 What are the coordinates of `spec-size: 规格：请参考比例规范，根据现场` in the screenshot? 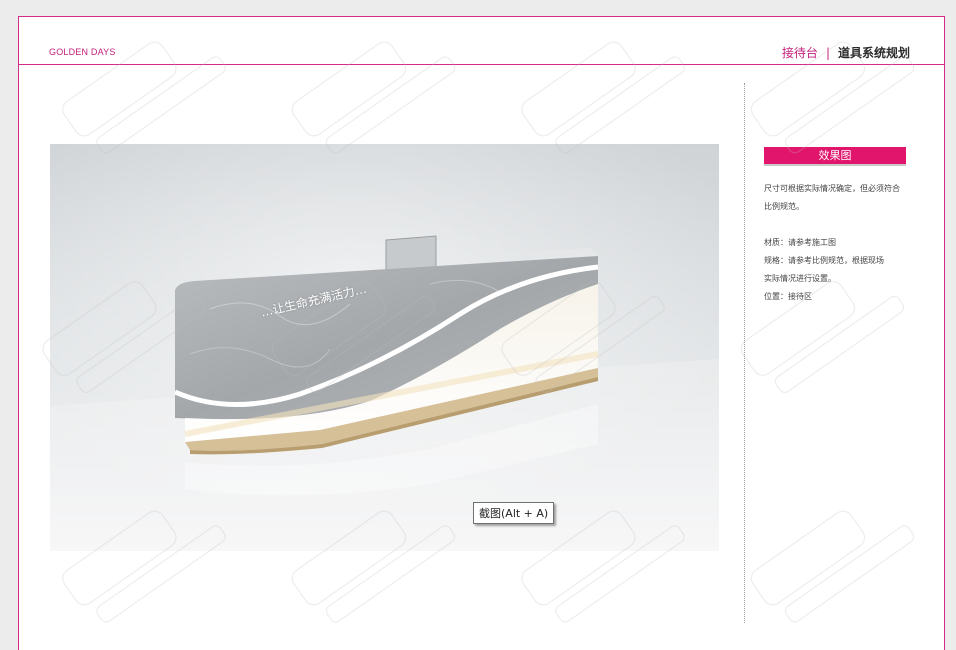 It's located at (824, 260).